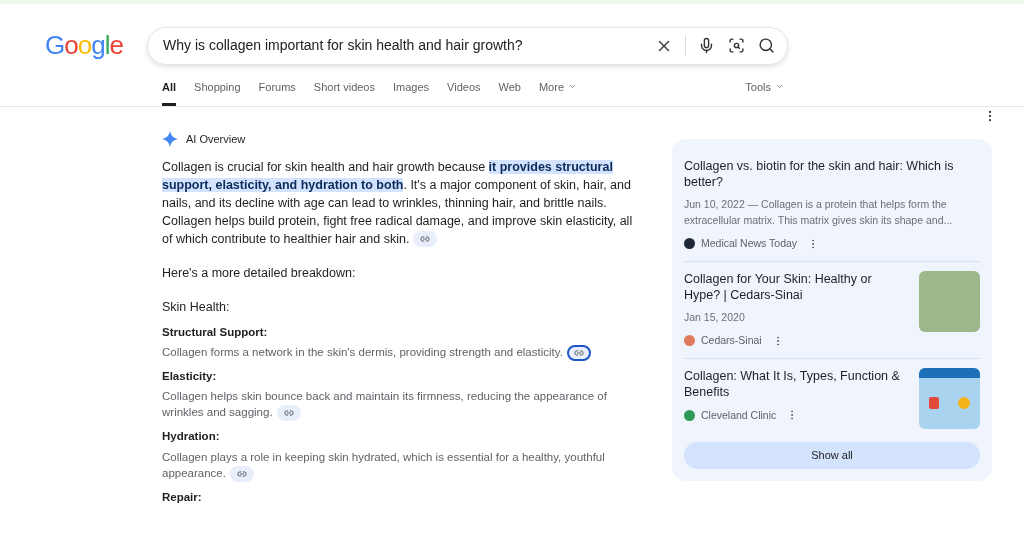  What do you see at coordinates (259, 273) in the screenshot?
I see `breakdown-lead: Here's a more detailed breakdown:` at bounding box center [259, 273].